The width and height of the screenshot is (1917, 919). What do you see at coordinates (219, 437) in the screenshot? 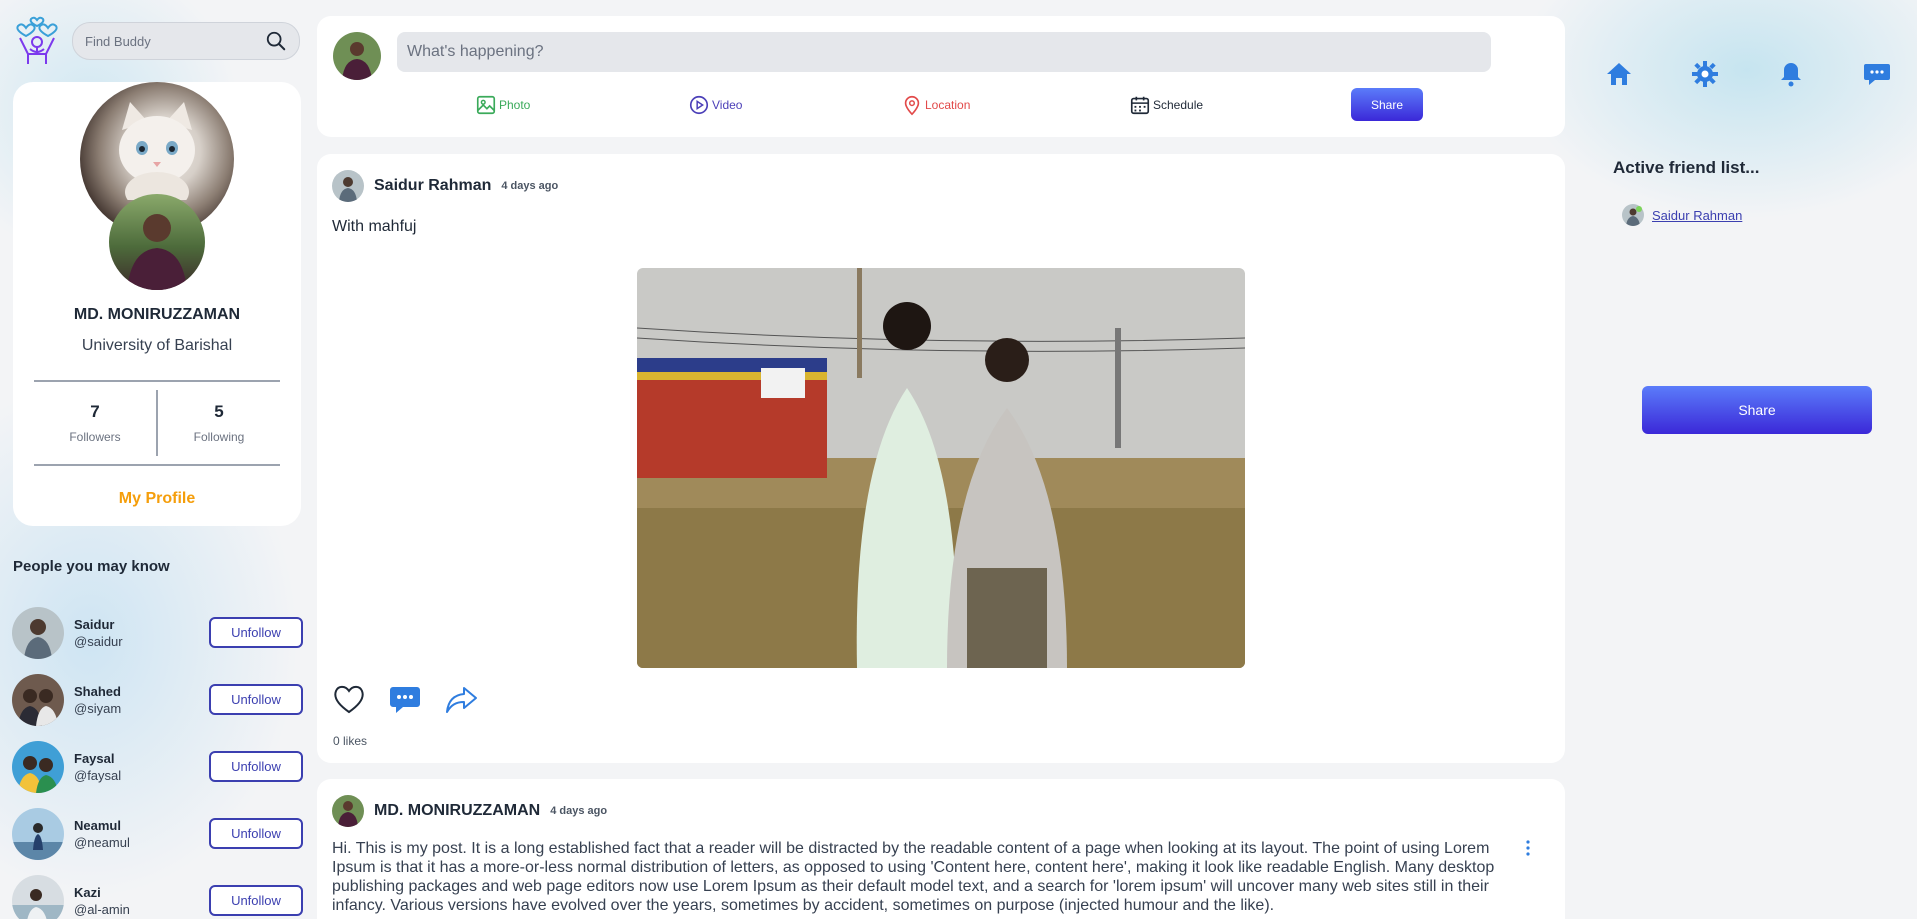
I see `following-label: Following` at bounding box center [219, 437].